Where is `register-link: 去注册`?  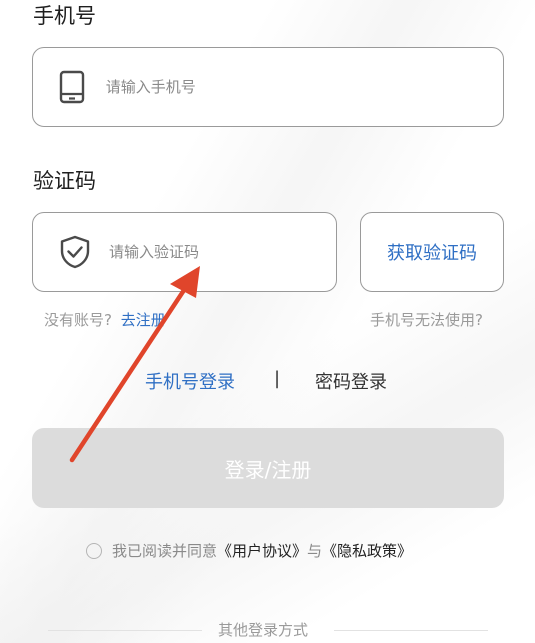 register-link: 去注册 is located at coordinates (143, 320).